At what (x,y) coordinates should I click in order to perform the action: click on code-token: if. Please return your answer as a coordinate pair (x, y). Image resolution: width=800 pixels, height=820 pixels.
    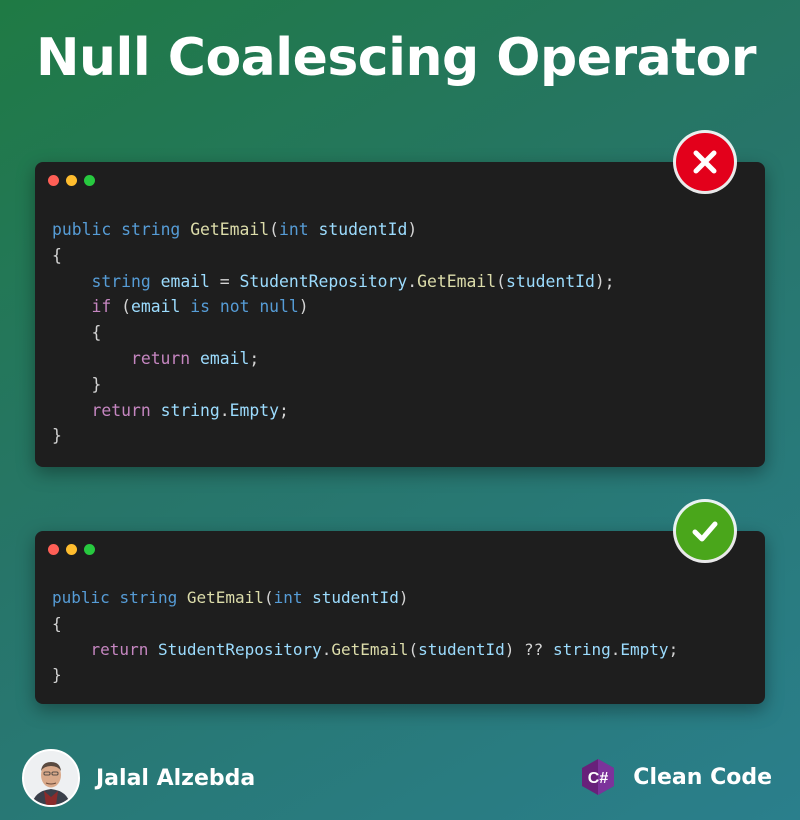
    Looking at the image, I should click on (101, 307).